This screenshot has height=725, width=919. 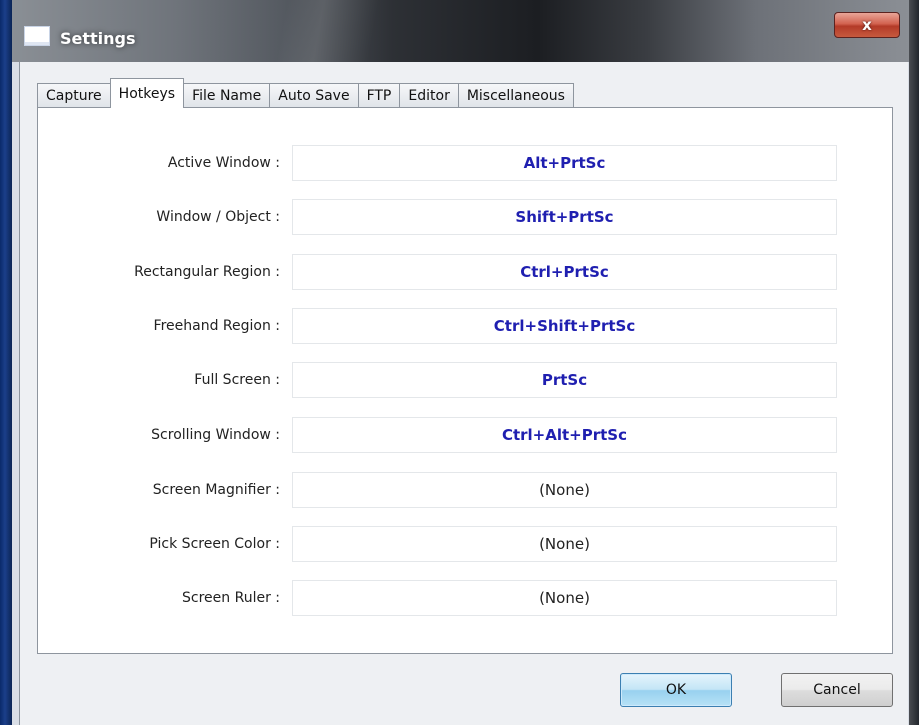 I want to click on desktop-background-strip, so click(x=6, y=362).